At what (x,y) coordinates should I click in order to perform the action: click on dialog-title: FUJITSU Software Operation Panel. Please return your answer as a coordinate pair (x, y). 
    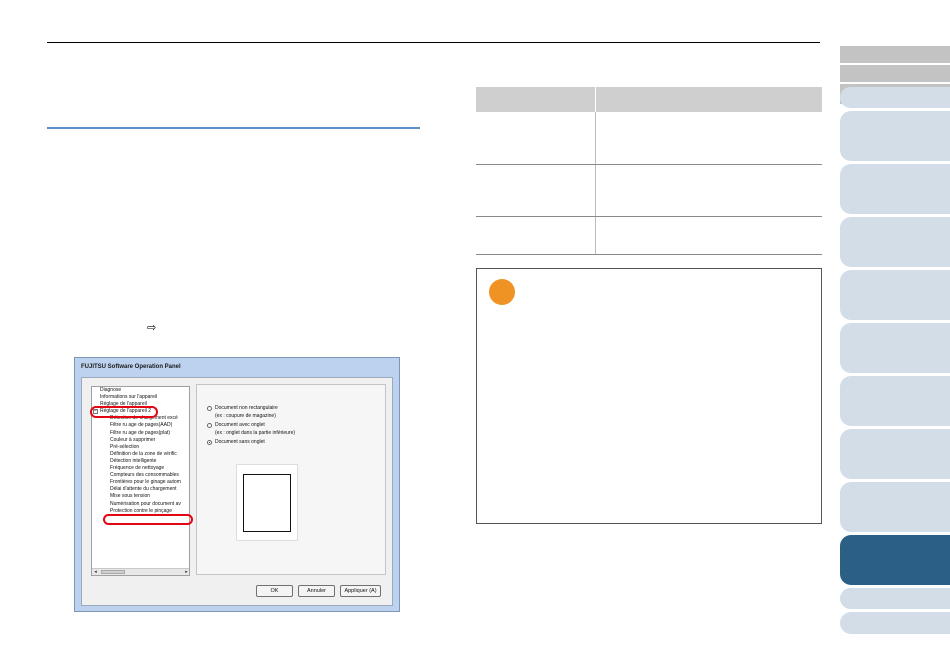
    Looking at the image, I should click on (131, 367).